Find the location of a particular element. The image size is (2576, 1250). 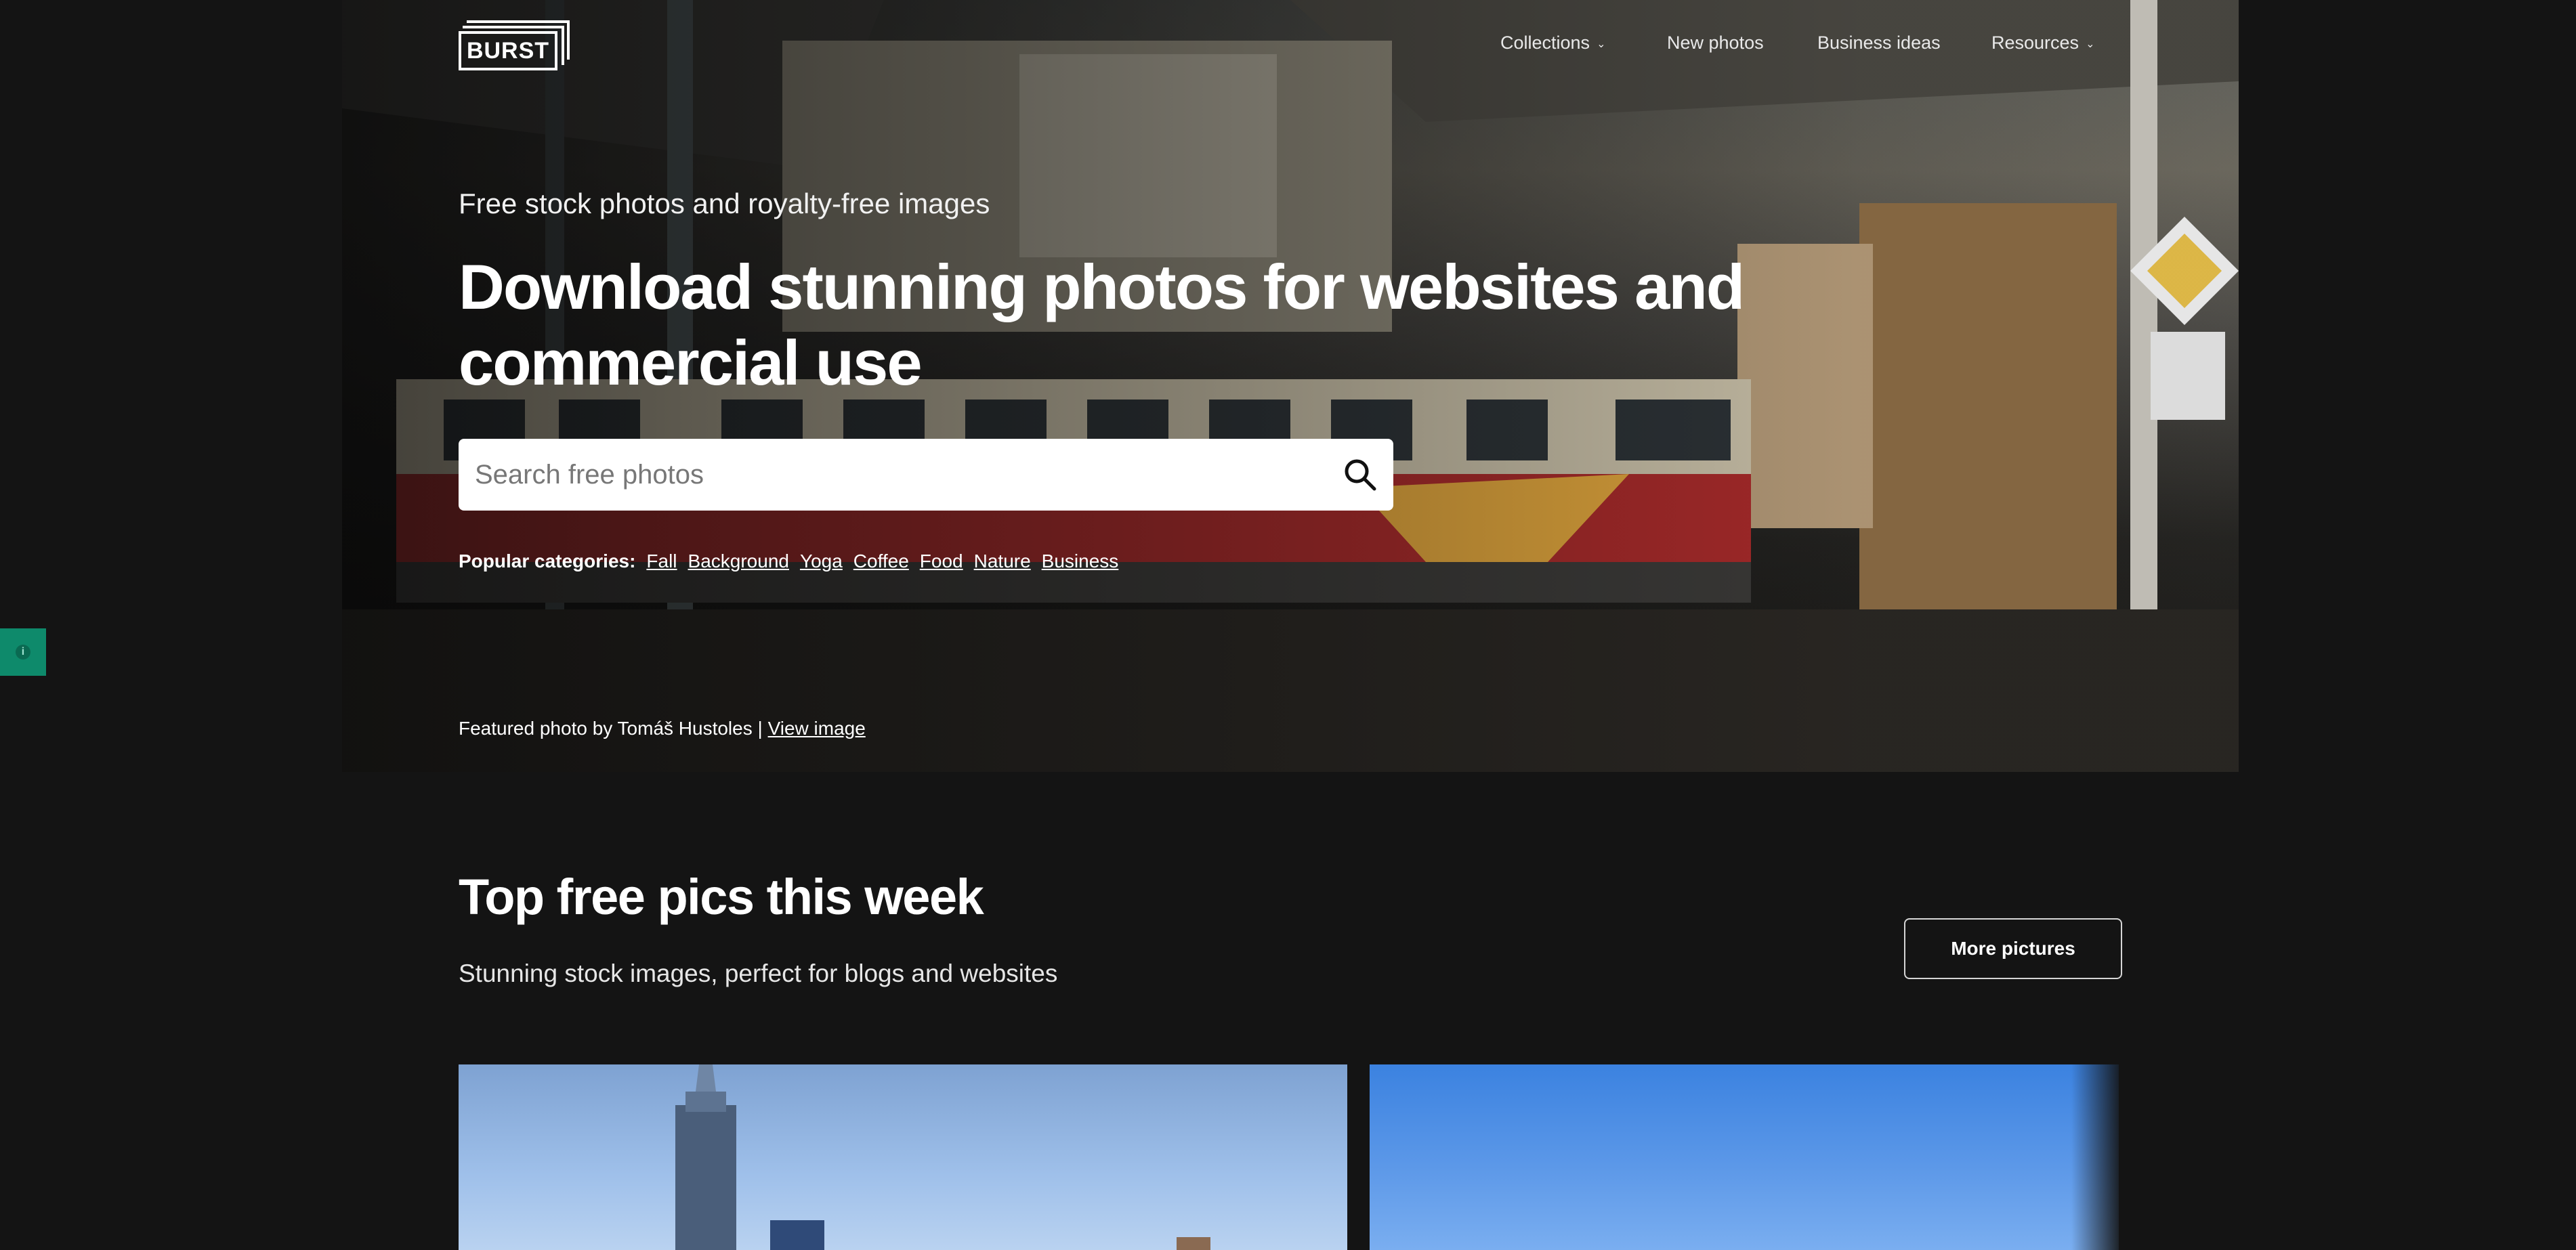

category-link-food: Food is located at coordinates (941, 561).